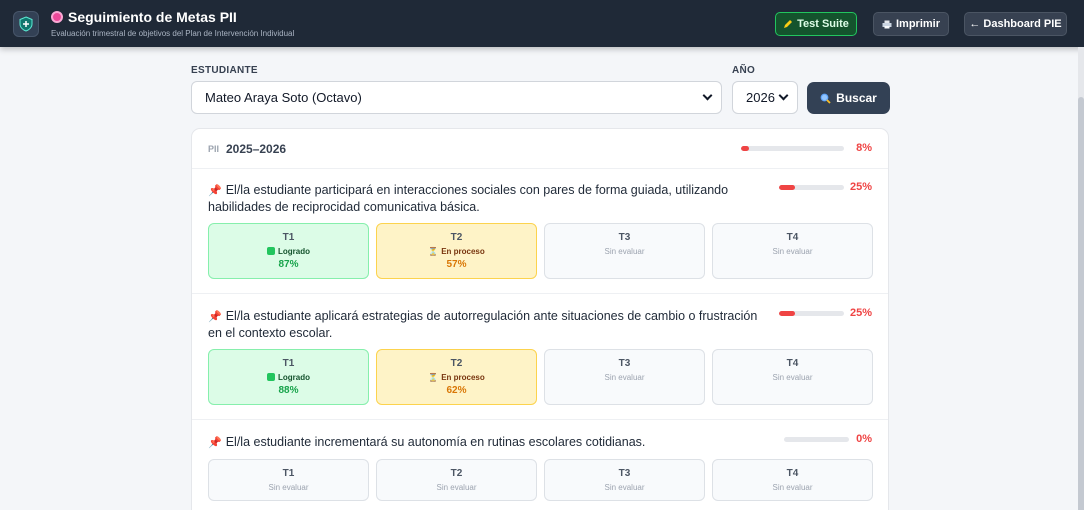 Image resolution: width=1084 pixels, height=510 pixels. What do you see at coordinates (917, 24) in the screenshot?
I see `print-label: Imprimir` at bounding box center [917, 24].